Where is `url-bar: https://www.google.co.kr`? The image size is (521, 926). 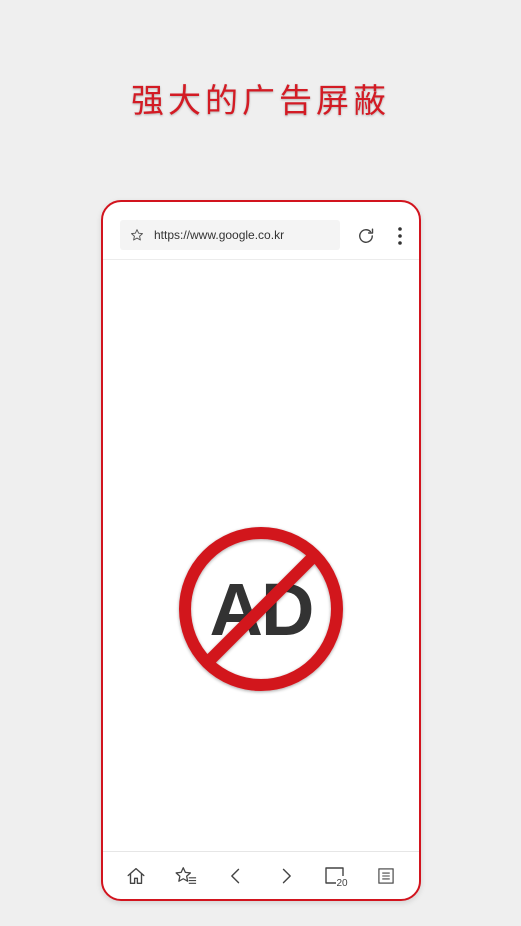
url-bar: https://www.google.co.kr is located at coordinates (230, 235).